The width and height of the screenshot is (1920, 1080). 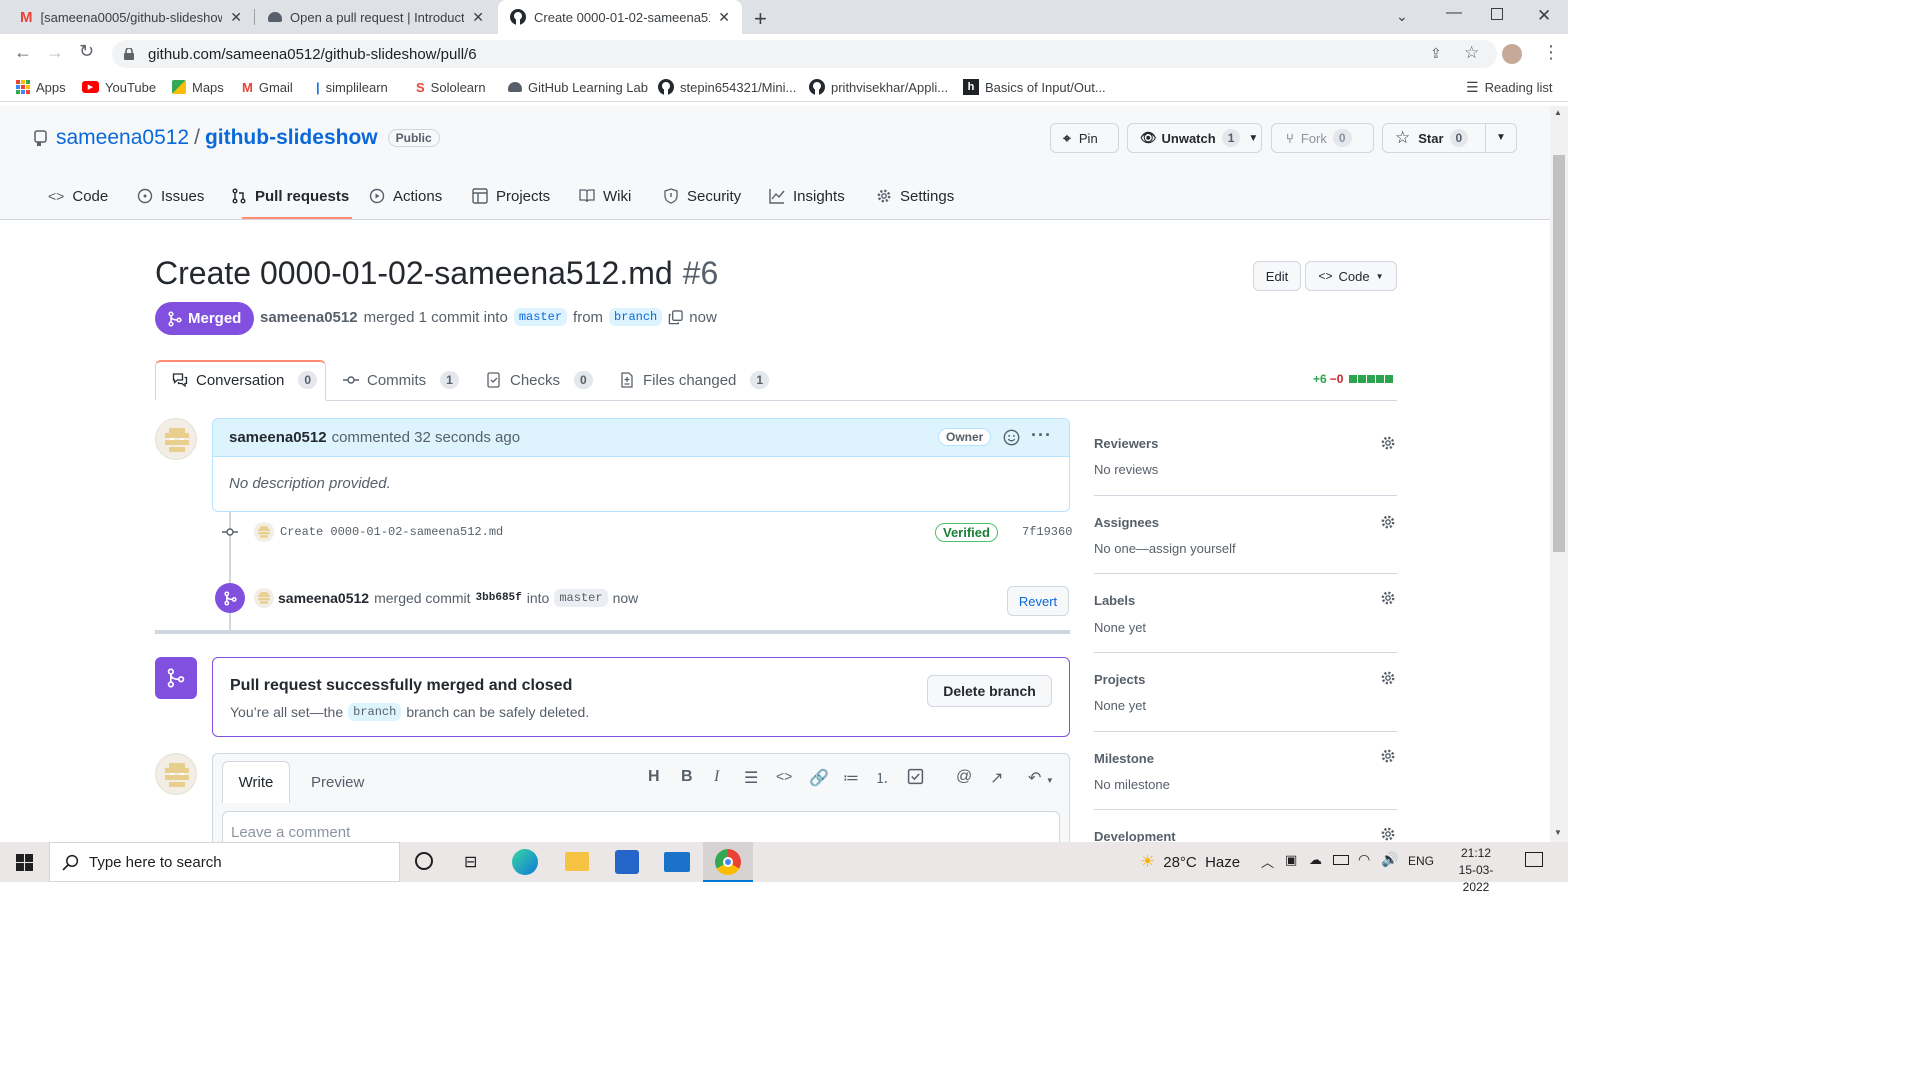 I want to click on kebab-icon: ···, so click(x=1041, y=435).